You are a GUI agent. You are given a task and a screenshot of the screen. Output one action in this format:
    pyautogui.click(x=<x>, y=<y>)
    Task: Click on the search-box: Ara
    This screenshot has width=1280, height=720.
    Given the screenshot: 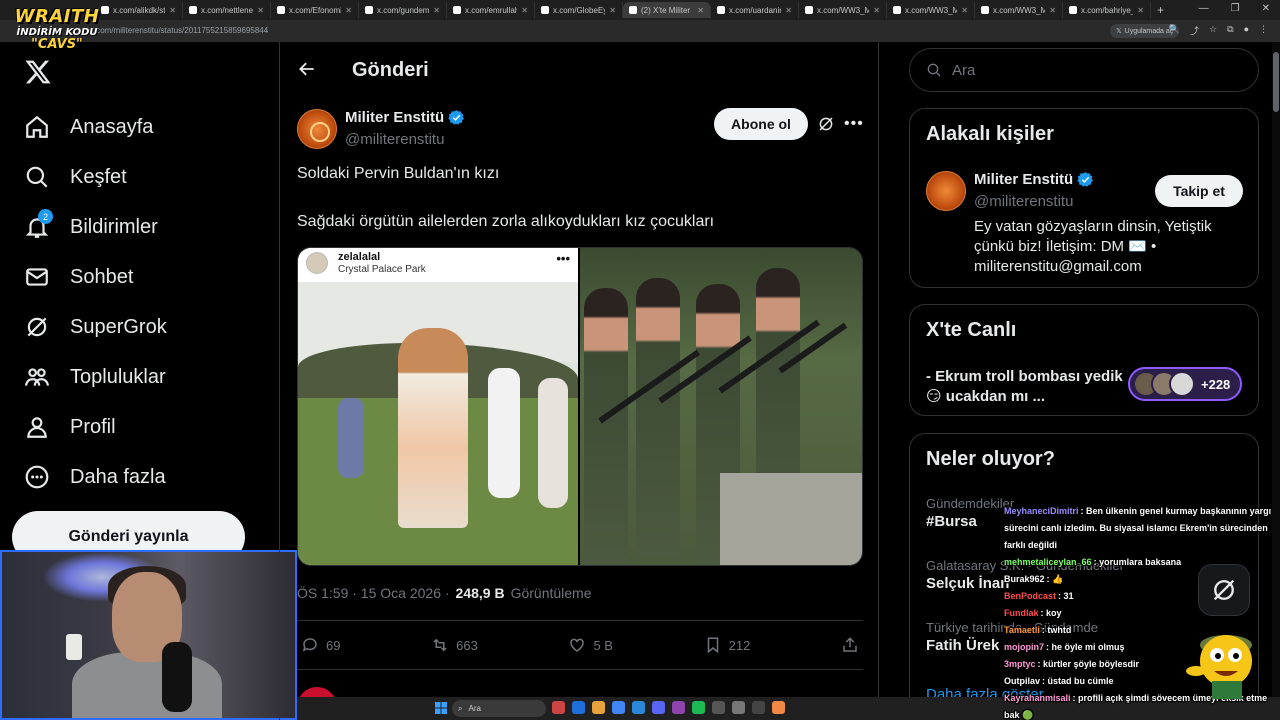 What is the action you would take?
    pyautogui.click(x=1084, y=70)
    